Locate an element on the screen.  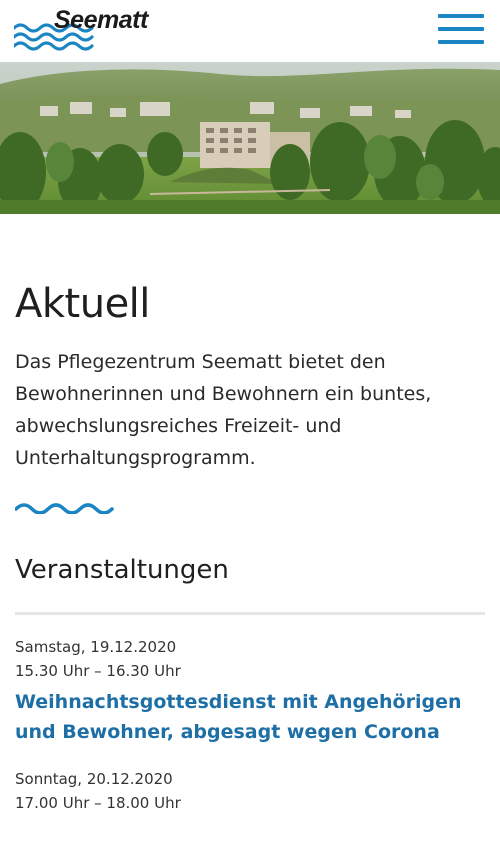
hamburger-menu-icon is located at coordinates (461, 30).